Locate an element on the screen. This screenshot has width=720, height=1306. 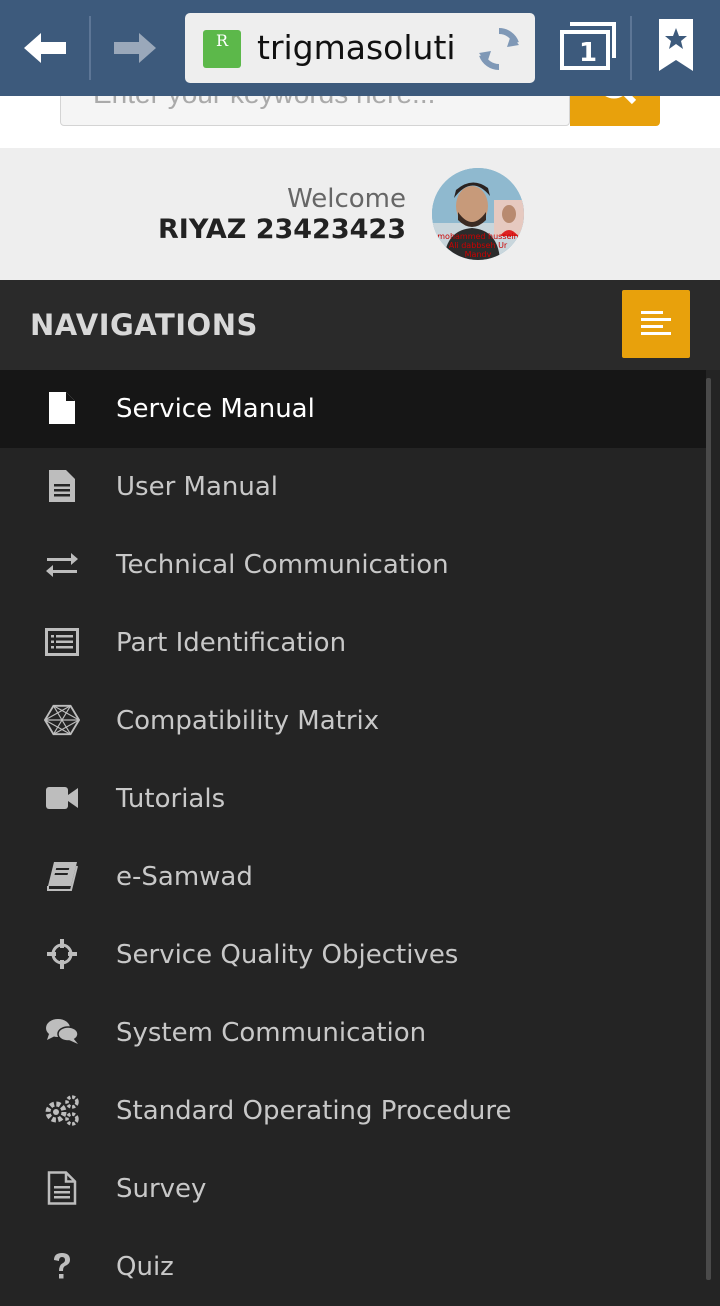
nav-item-technical-communication: Technical Communication is located at coordinates (353, 565).